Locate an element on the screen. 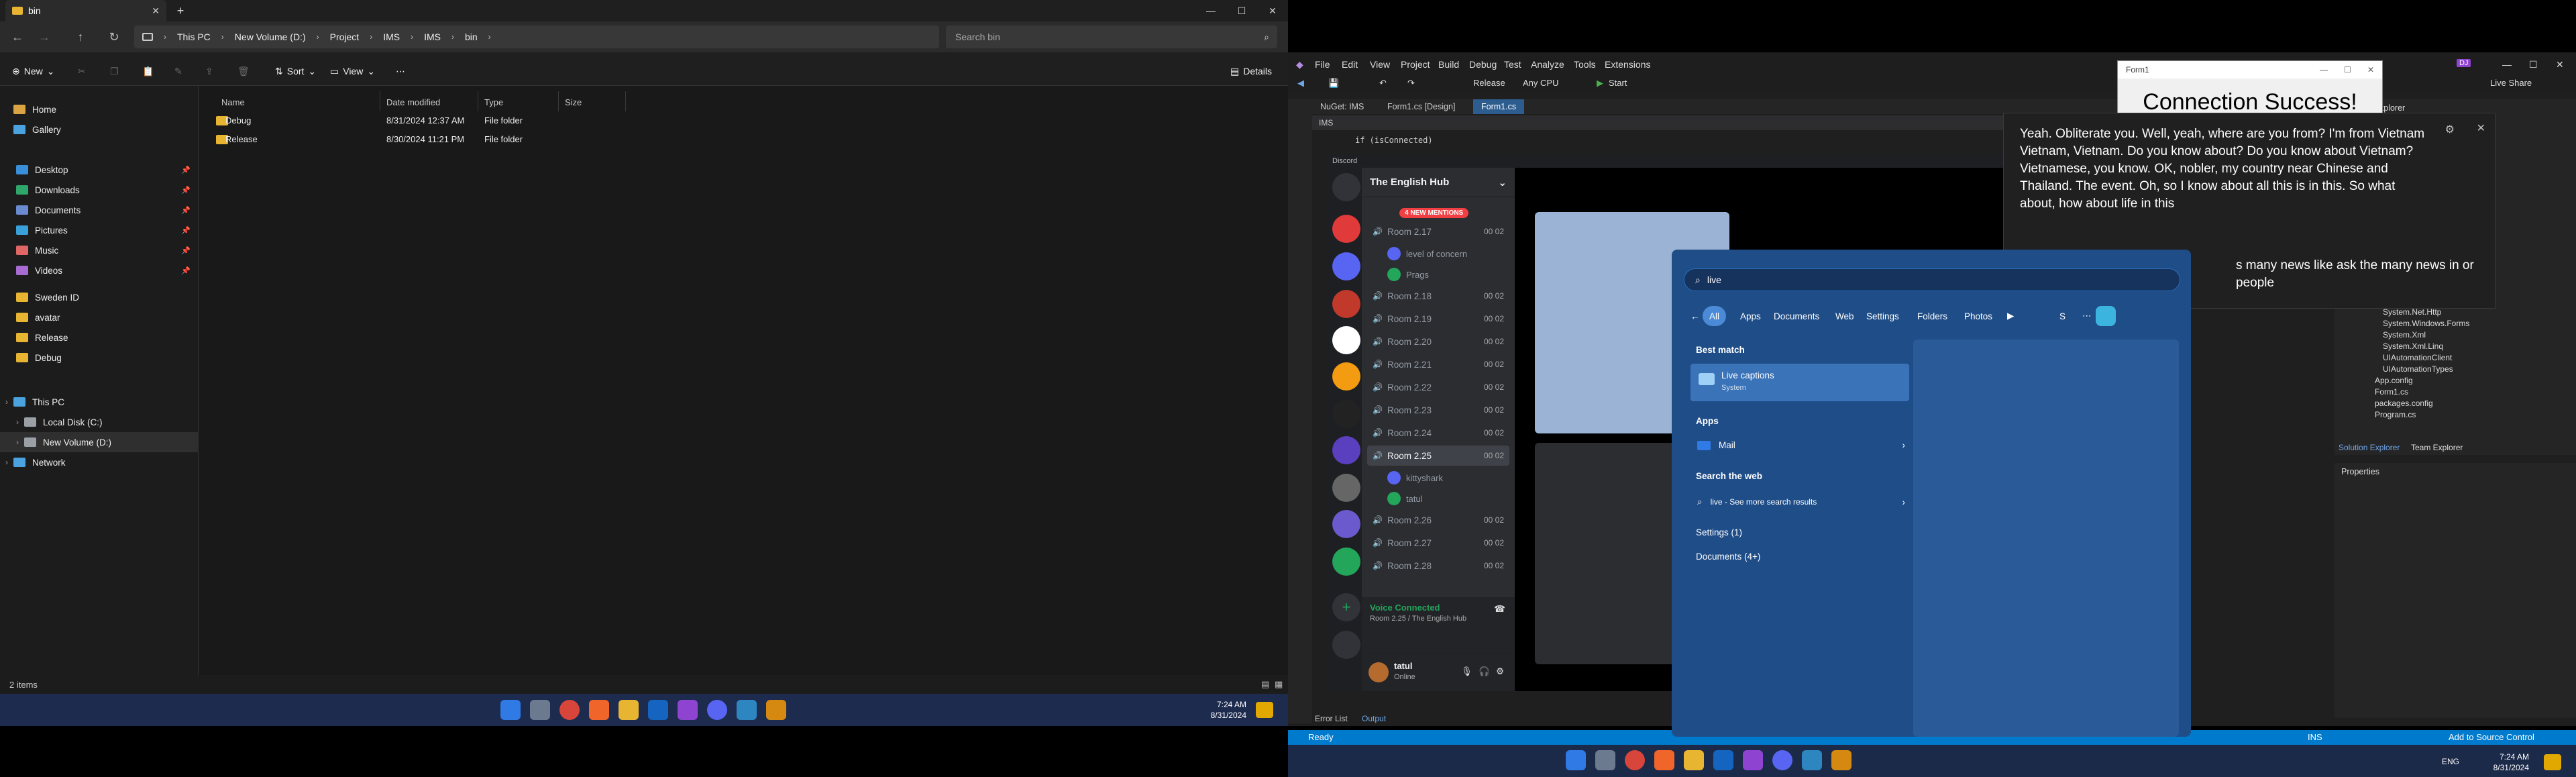  sidebar-item: Release is located at coordinates (99, 337).